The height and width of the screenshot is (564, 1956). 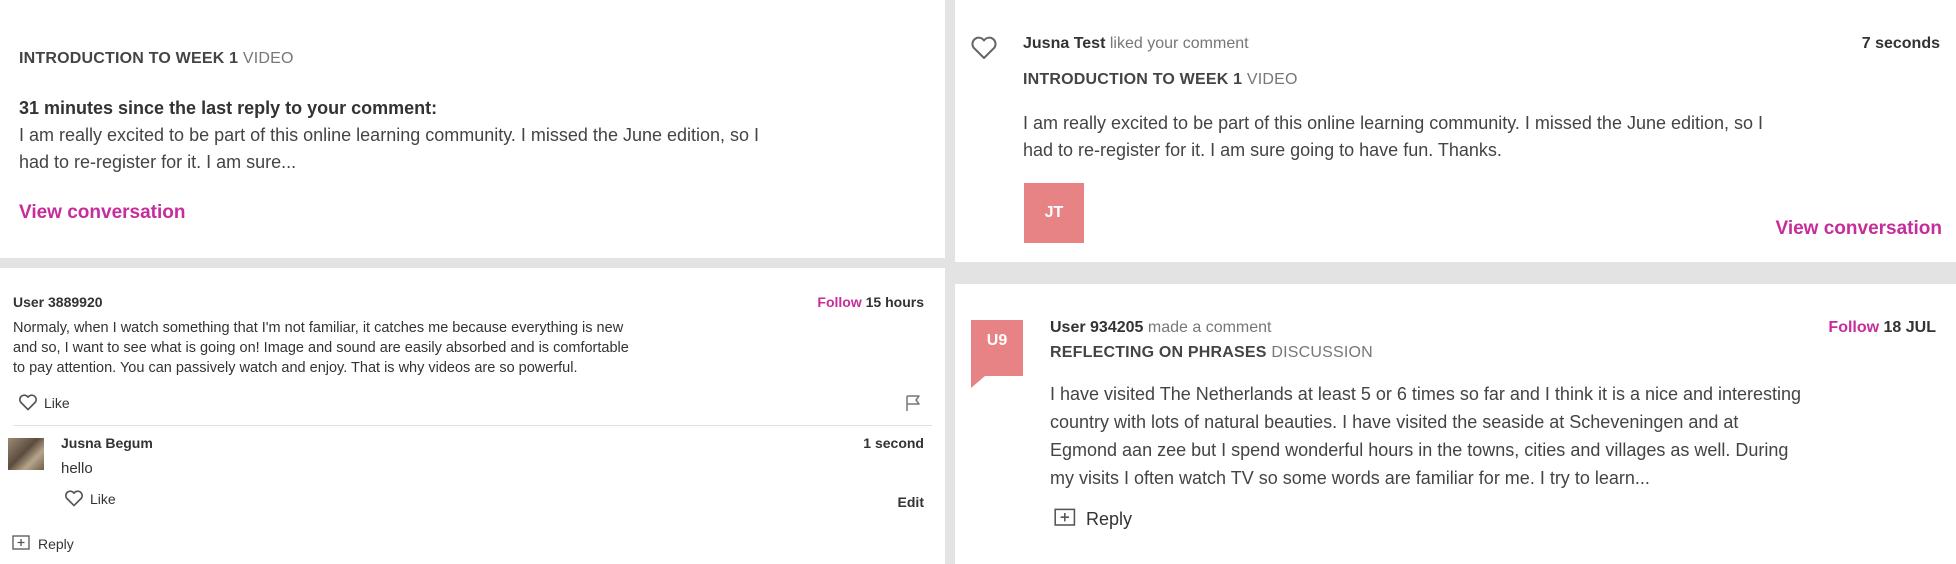 What do you see at coordinates (26, 454) in the screenshot?
I see `avatar` at bounding box center [26, 454].